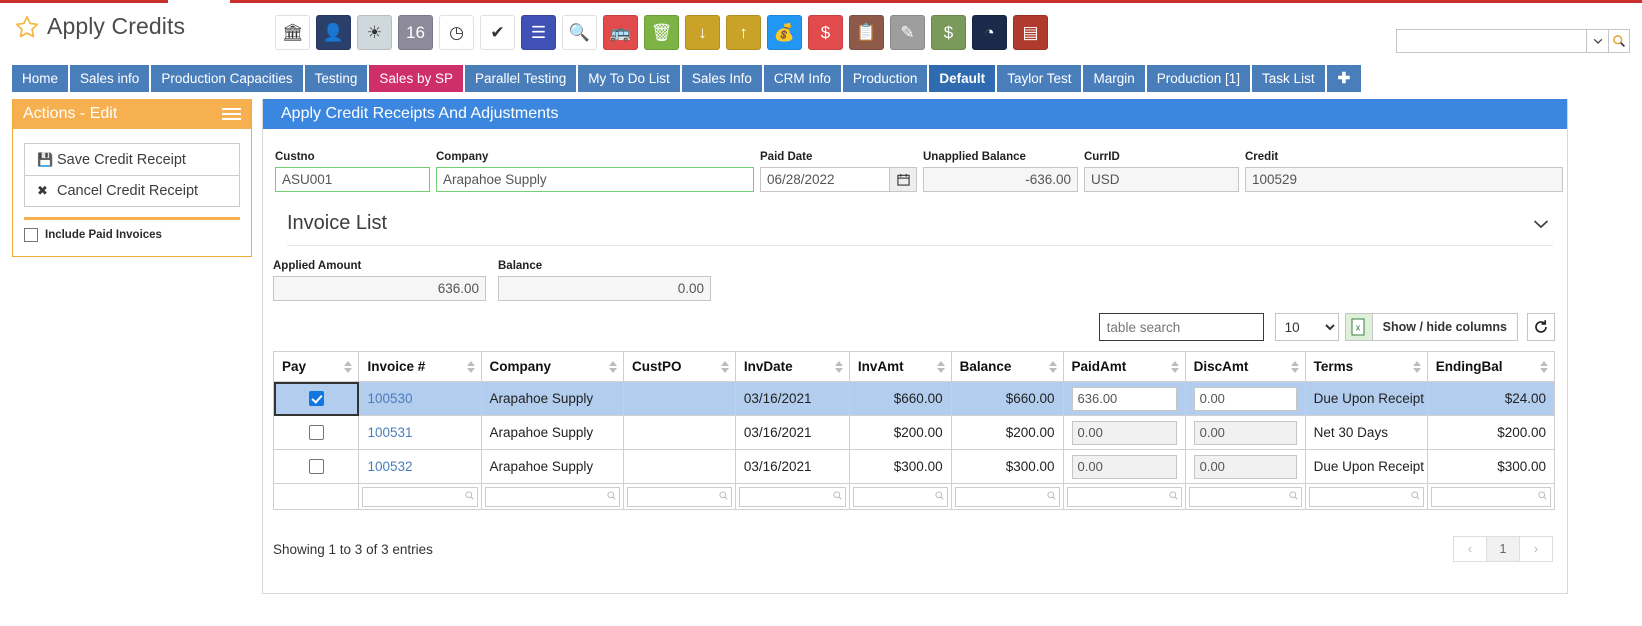 The image size is (1642, 626). What do you see at coordinates (1404, 179) in the screenshot?
I see `credit-input` at bounding box center [1404, 179].